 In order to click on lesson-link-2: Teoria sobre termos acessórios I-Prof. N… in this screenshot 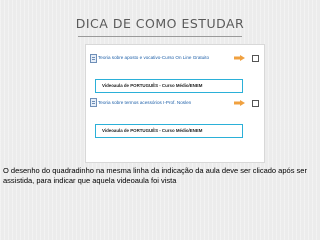, I will do `click(144, 102)`.